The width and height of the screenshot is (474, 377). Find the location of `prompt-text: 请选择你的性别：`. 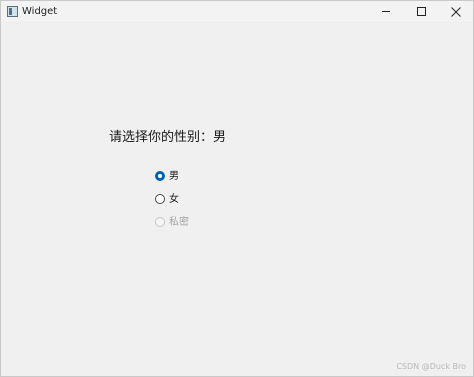

prompt-text: 请选择你的性别： is located at coordinates (161, 137).